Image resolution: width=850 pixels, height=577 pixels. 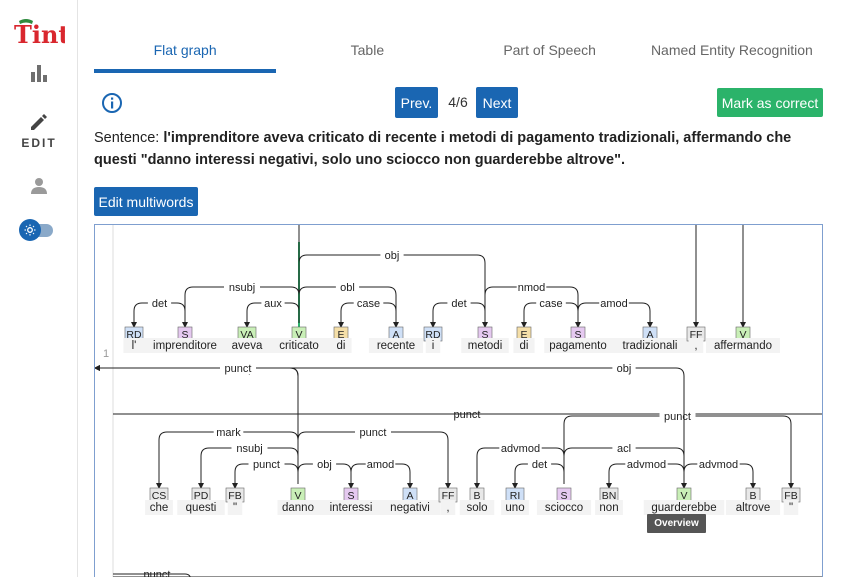 I want to click on sun-icon, so click(x=30, y=230).